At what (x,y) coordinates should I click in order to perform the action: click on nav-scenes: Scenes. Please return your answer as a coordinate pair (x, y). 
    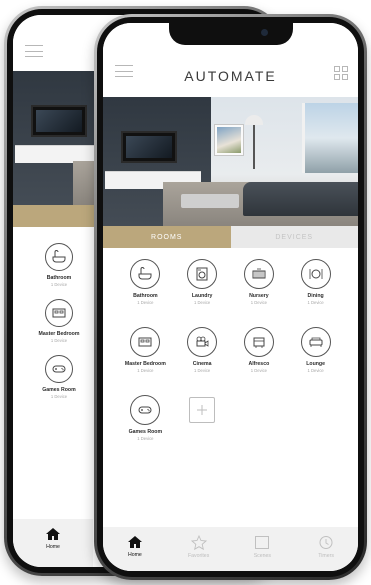
    Looking at the image, I should click on (263, 549).